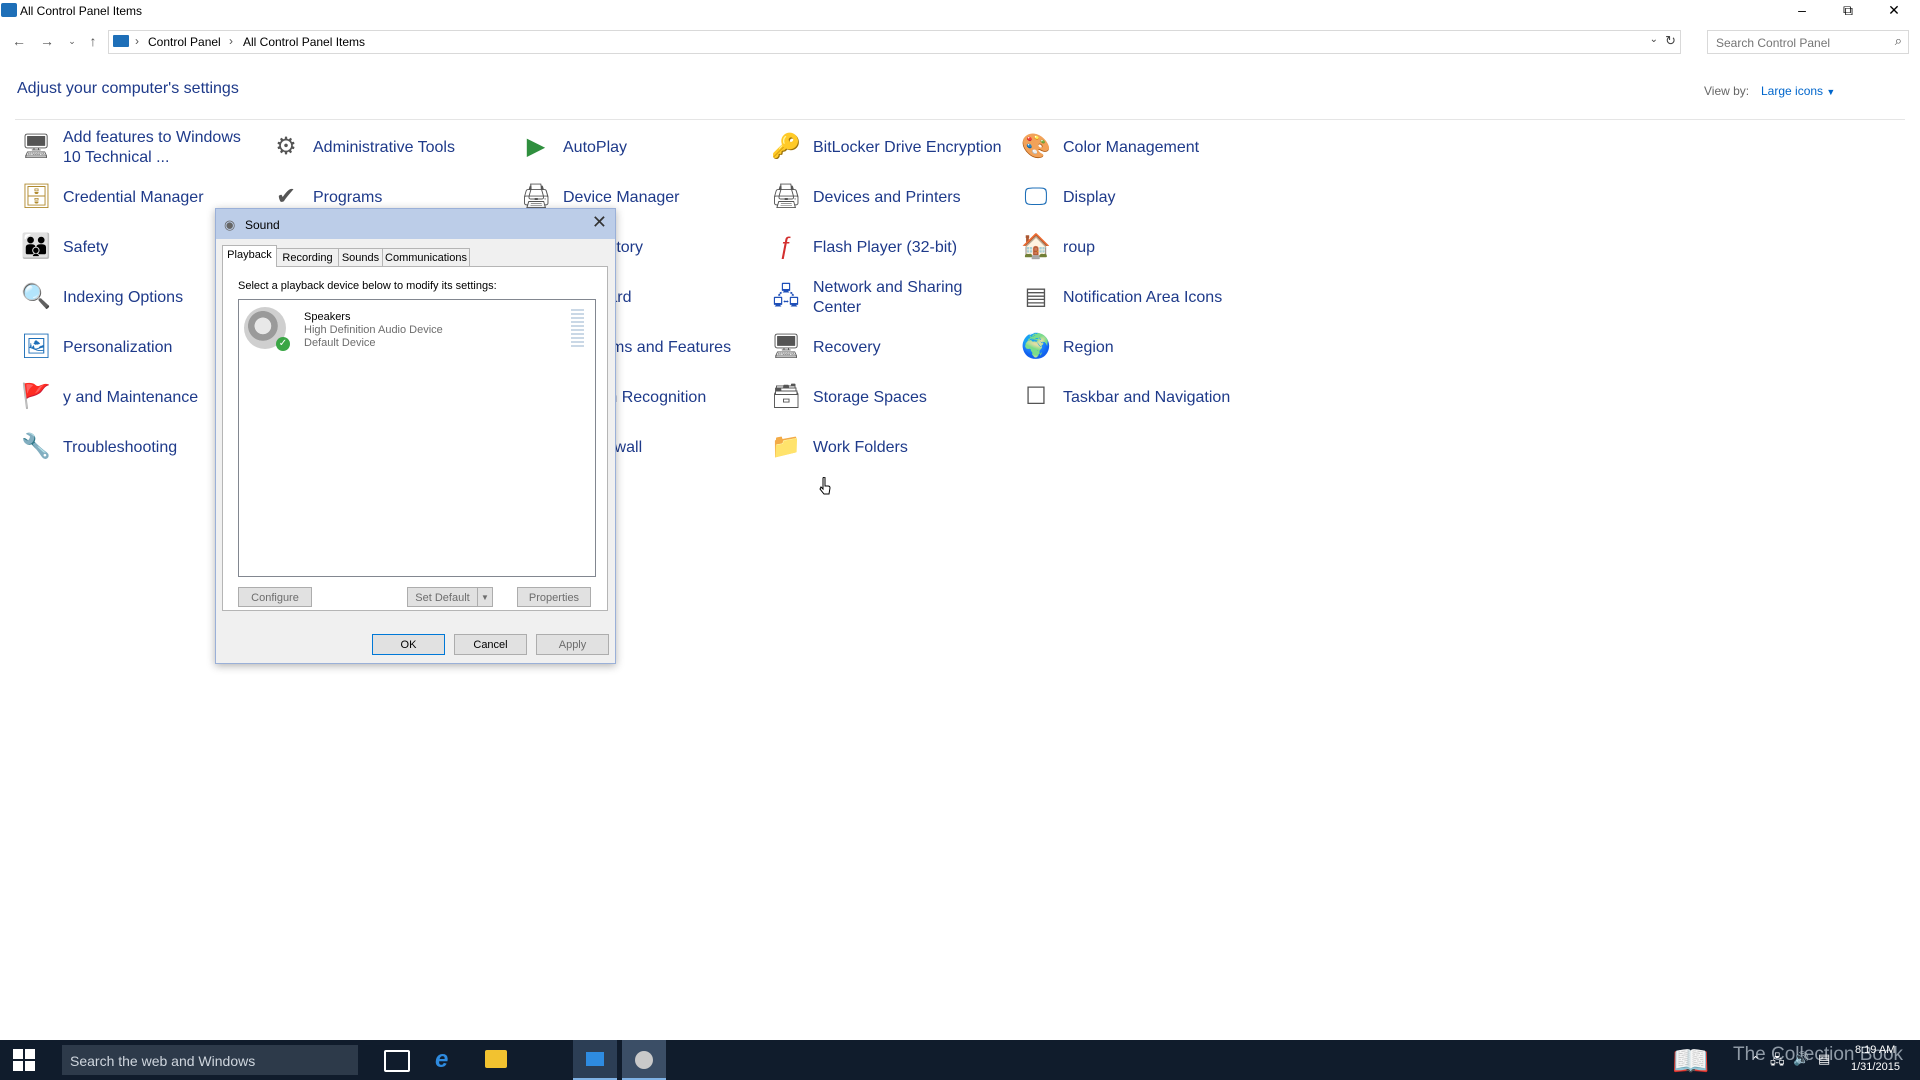 This screenshot has height=1080, width=1920. I want to click on cancel-button: Cancel, so click(490, 644).